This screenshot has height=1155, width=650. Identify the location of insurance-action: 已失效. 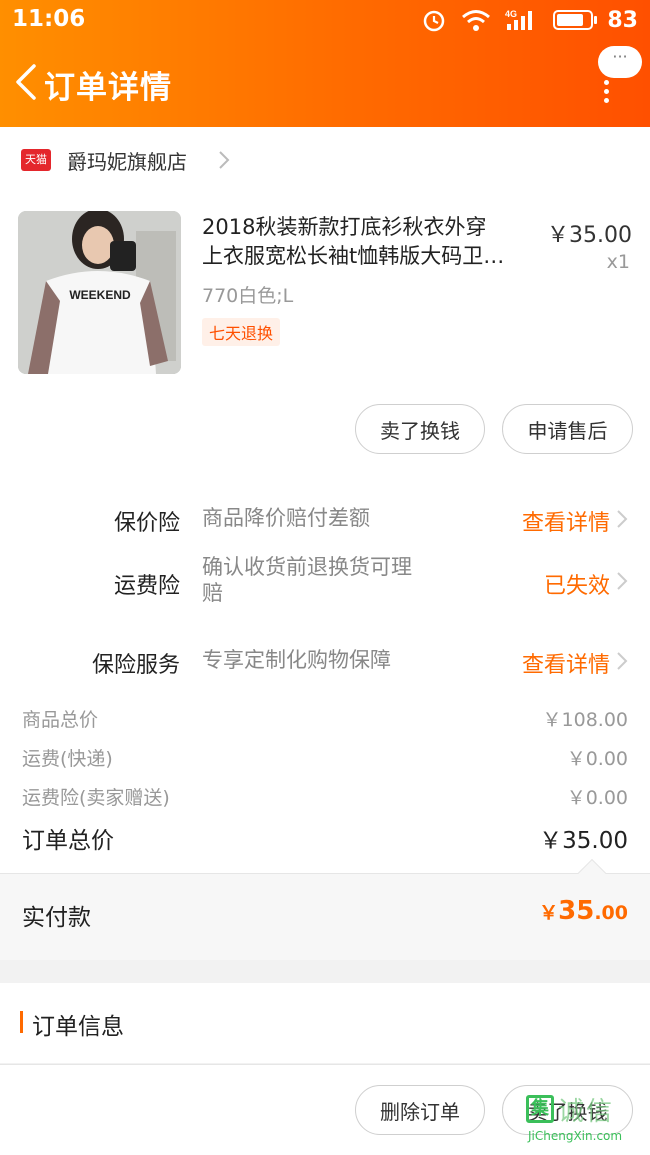
(577, 584).